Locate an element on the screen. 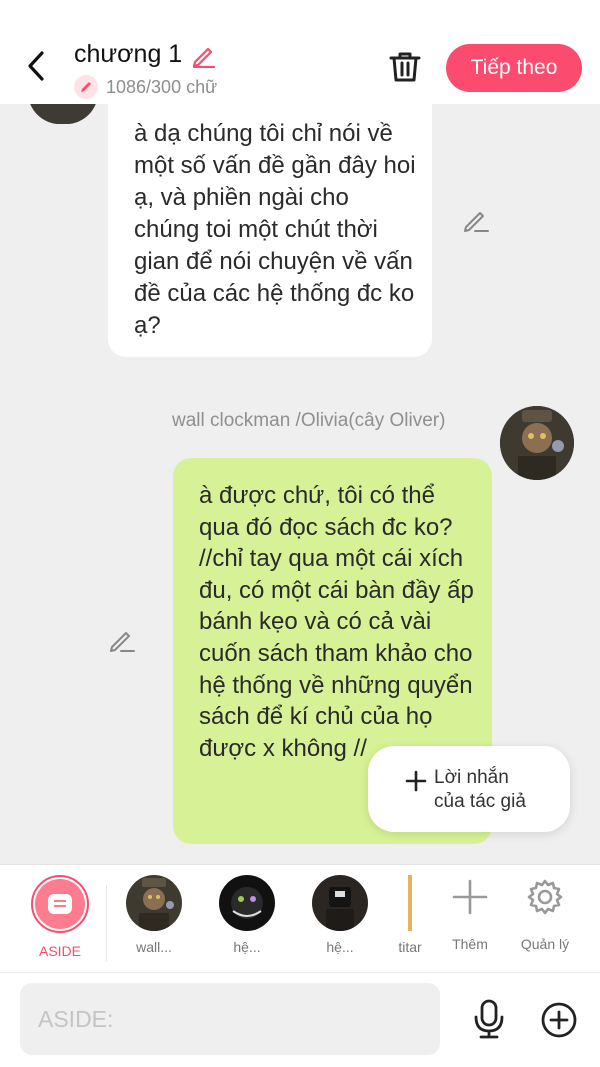  message-input is located at coordinates (230, 1019).